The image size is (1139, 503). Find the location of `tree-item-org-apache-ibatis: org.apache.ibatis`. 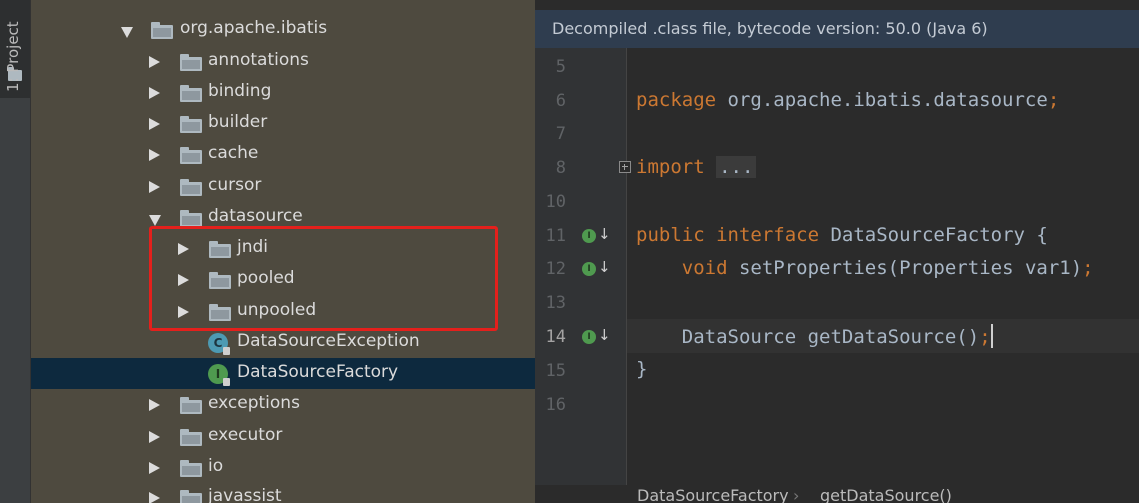

tree-item-org-apache-ibatis: org.apache.ibatis is located at coordinates (283, 29).